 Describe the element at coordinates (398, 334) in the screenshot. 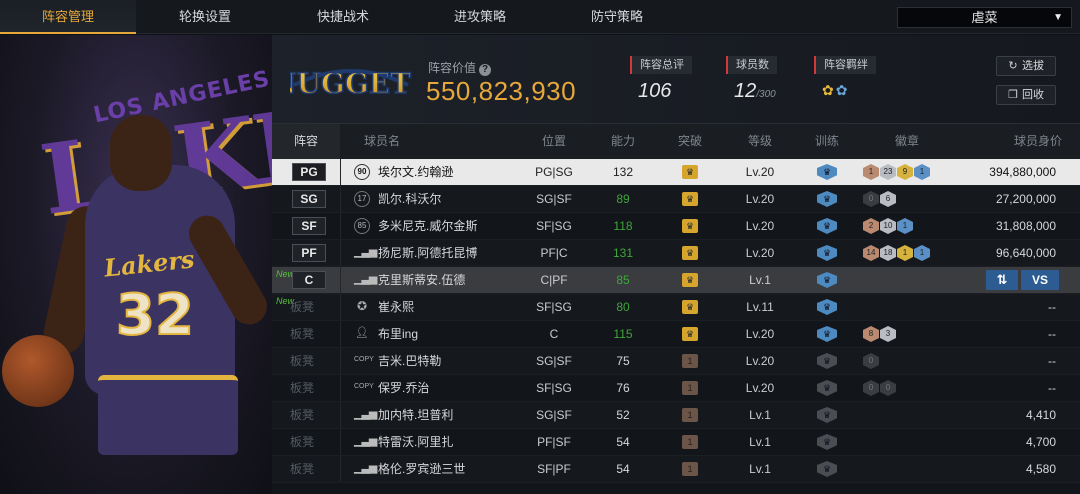

I see `player-name: 布里ing` at that location.